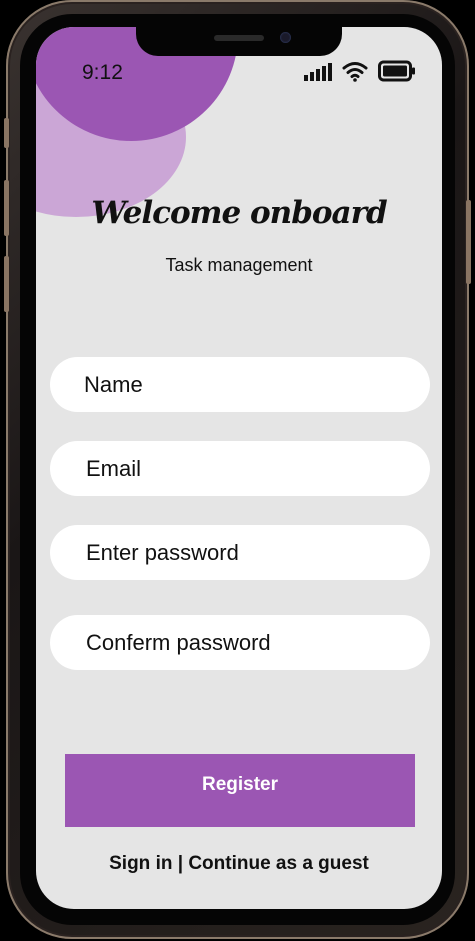  What do you see at coordinates (397, 71) in the screenshot?
I see `battery-icon` at bounding box center [397, 71].